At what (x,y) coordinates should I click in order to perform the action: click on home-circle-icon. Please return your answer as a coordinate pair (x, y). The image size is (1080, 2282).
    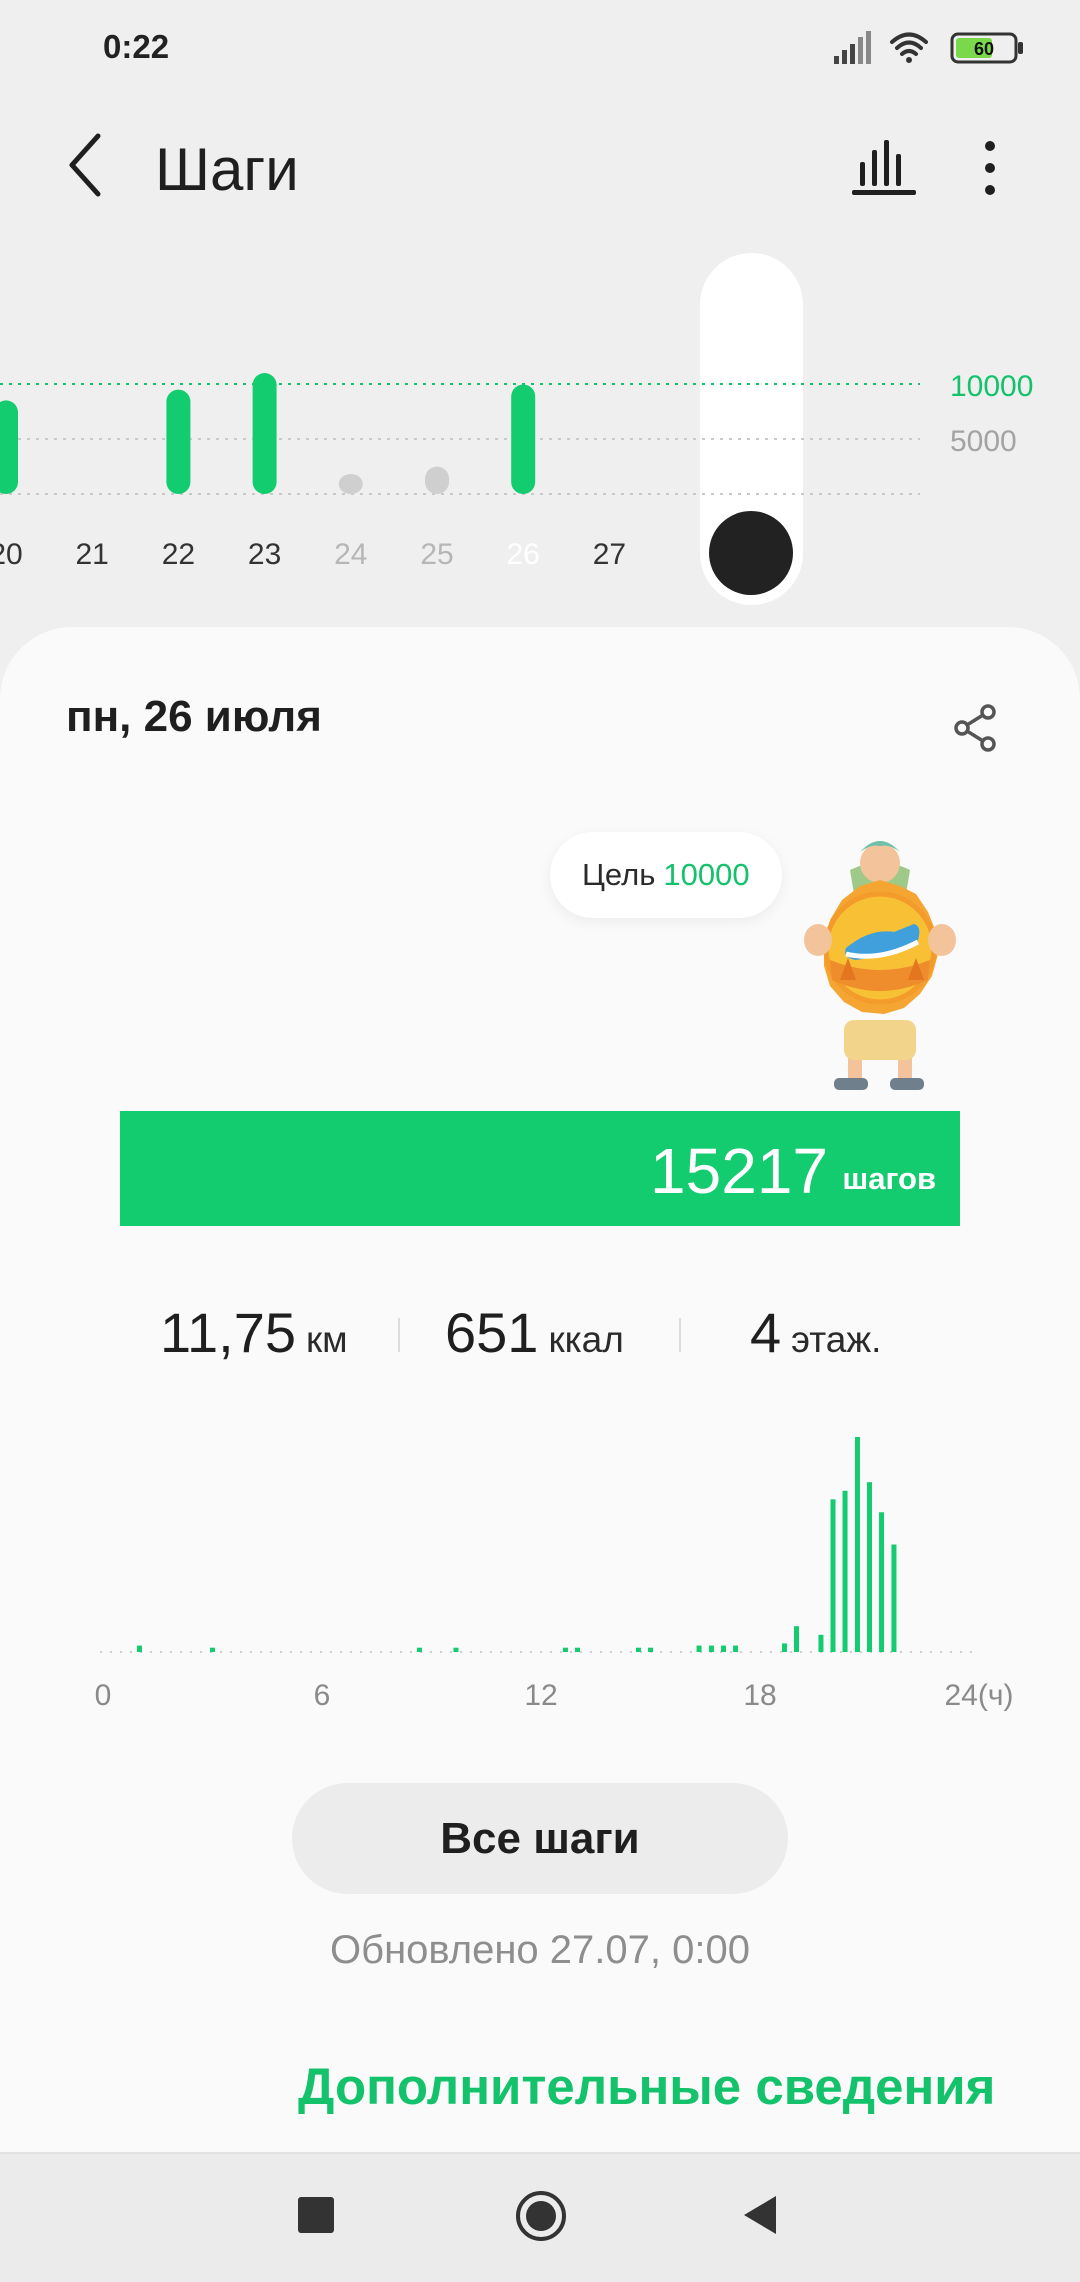
    Looking at the image, I should click on (541, 2216).